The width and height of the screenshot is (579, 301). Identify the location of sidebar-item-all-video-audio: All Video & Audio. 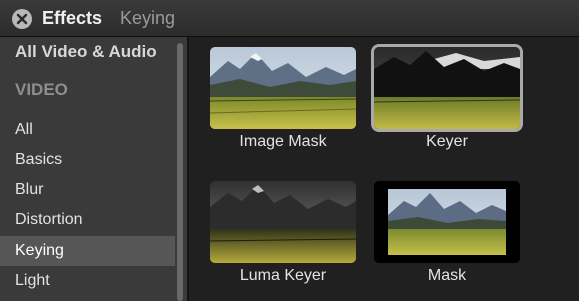
(87, 52).